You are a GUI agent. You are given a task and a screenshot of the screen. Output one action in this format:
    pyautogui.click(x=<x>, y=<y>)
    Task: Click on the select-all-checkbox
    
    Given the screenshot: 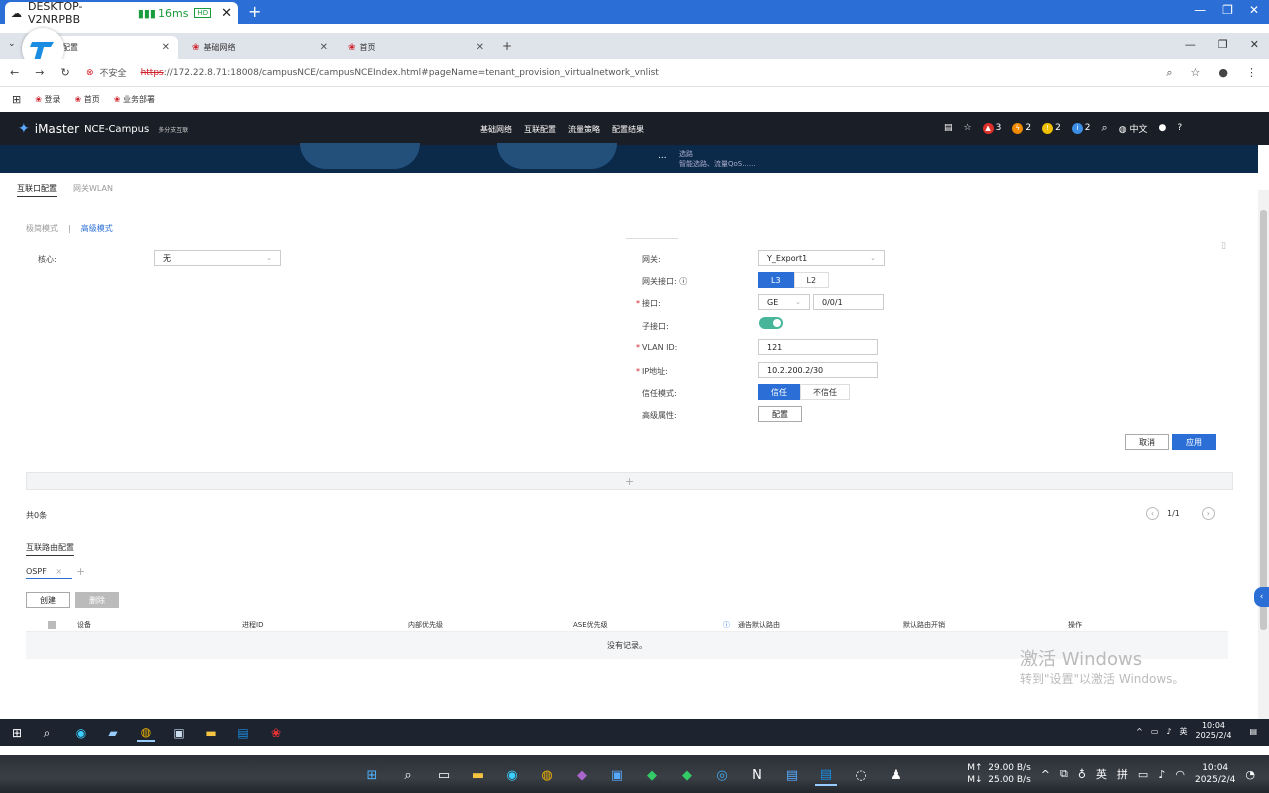 What is the action you would take?
    pyautogui.click(x=51, y=624)
    